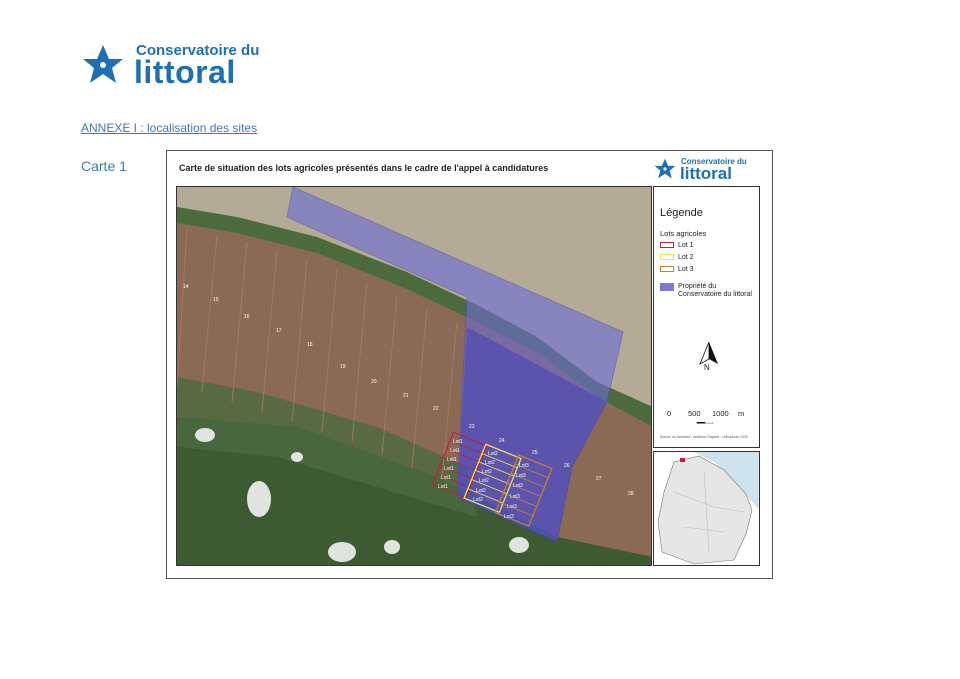 This screenshot has width=960, height=679. Describe the element at coordinates (310, 345) in the screenshot. I see `plot-number: 18` at that location.